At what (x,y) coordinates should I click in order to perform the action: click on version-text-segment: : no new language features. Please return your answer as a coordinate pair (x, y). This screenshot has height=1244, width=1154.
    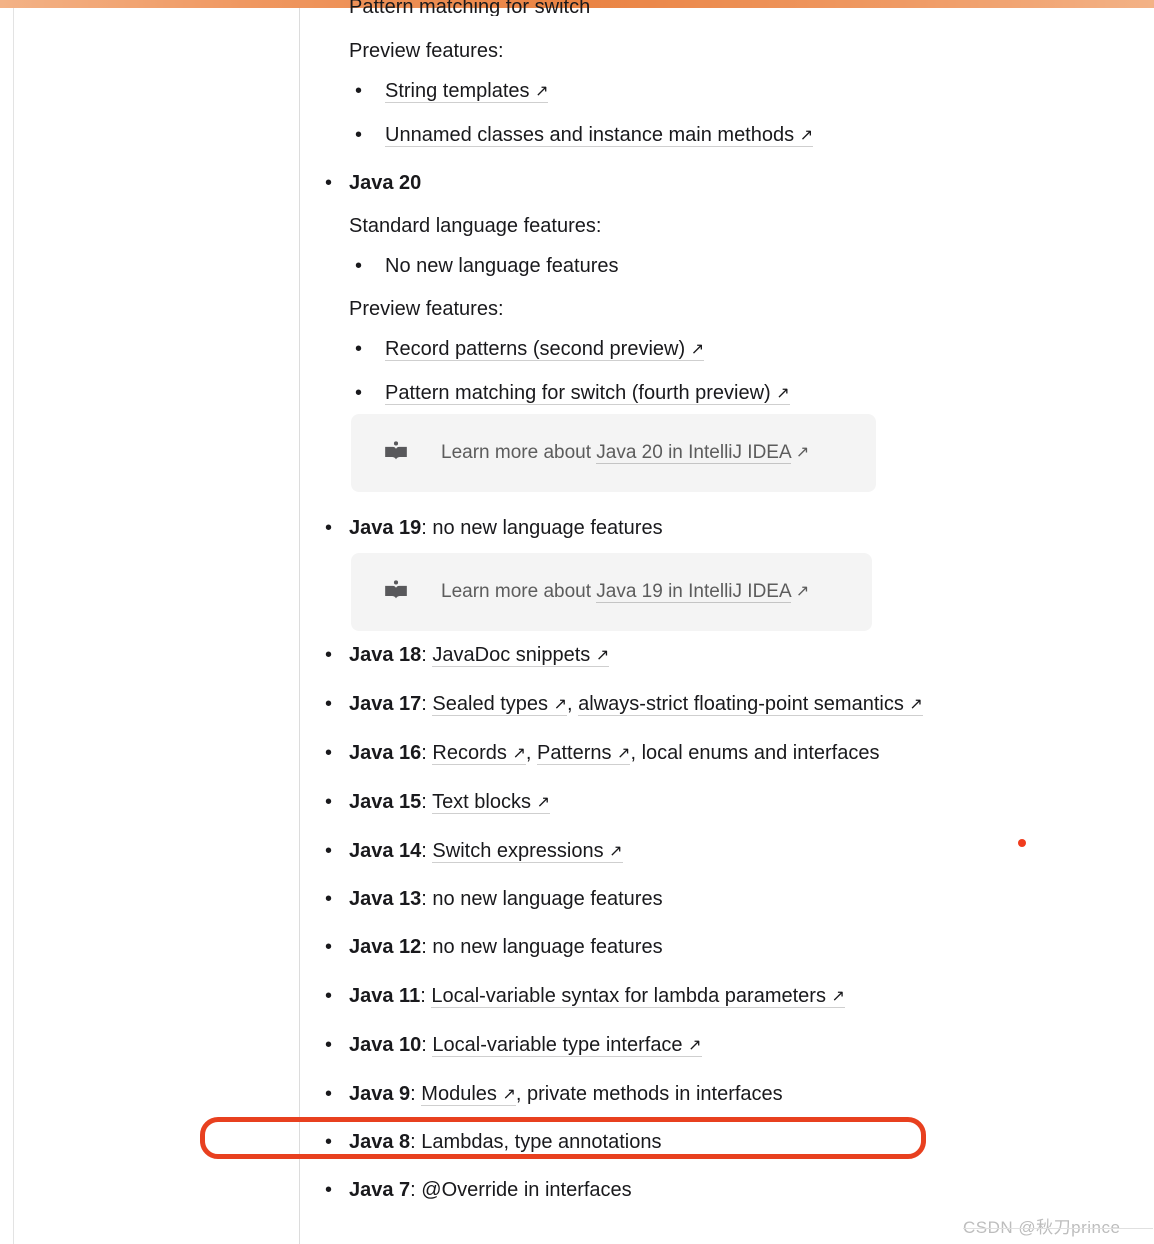
    Looking at the image, I should click on (542, 947).